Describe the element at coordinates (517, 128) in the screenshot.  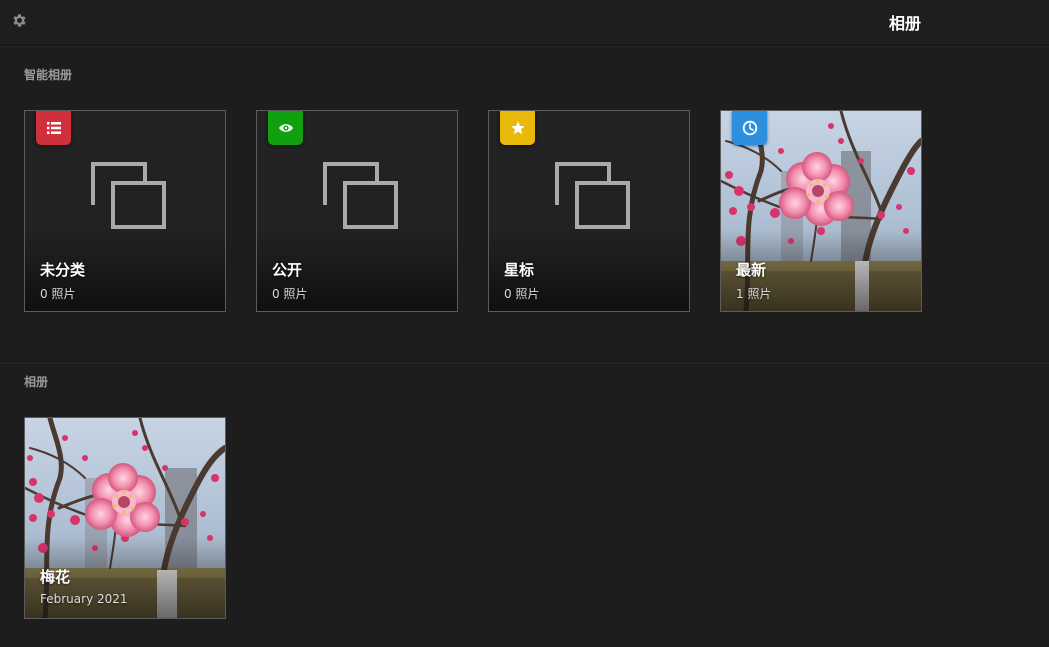
I see `star-icon` at that location.